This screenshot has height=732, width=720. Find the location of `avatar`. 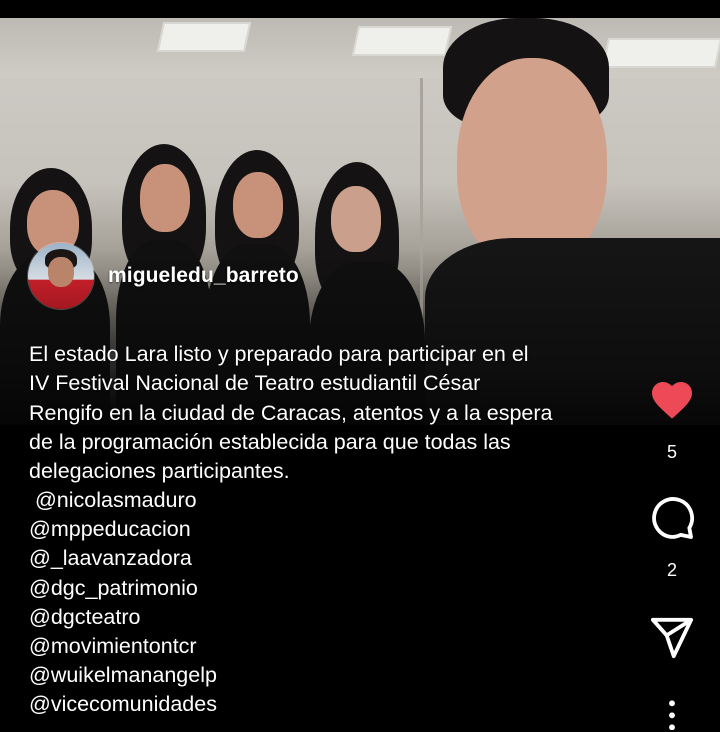

avatar is located at coordinates (61, 276).